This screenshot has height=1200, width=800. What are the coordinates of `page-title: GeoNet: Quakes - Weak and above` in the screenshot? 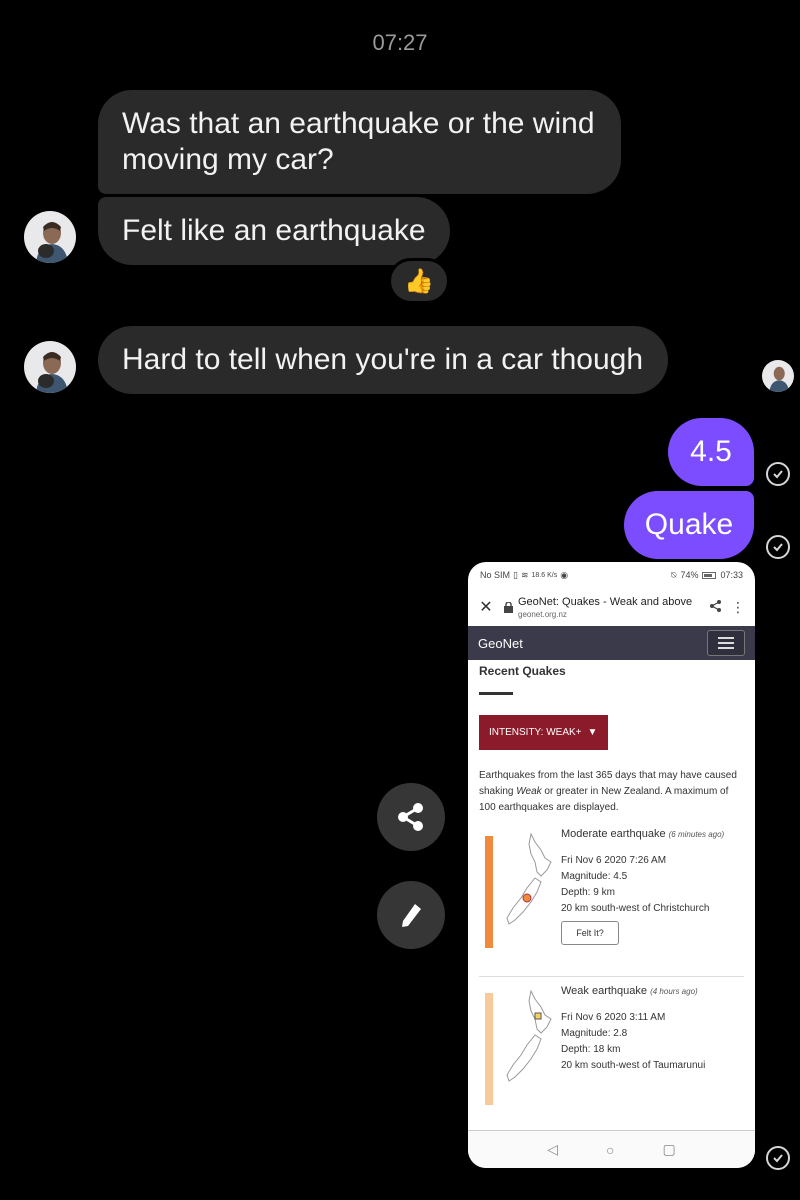 It's located at (605, 601).